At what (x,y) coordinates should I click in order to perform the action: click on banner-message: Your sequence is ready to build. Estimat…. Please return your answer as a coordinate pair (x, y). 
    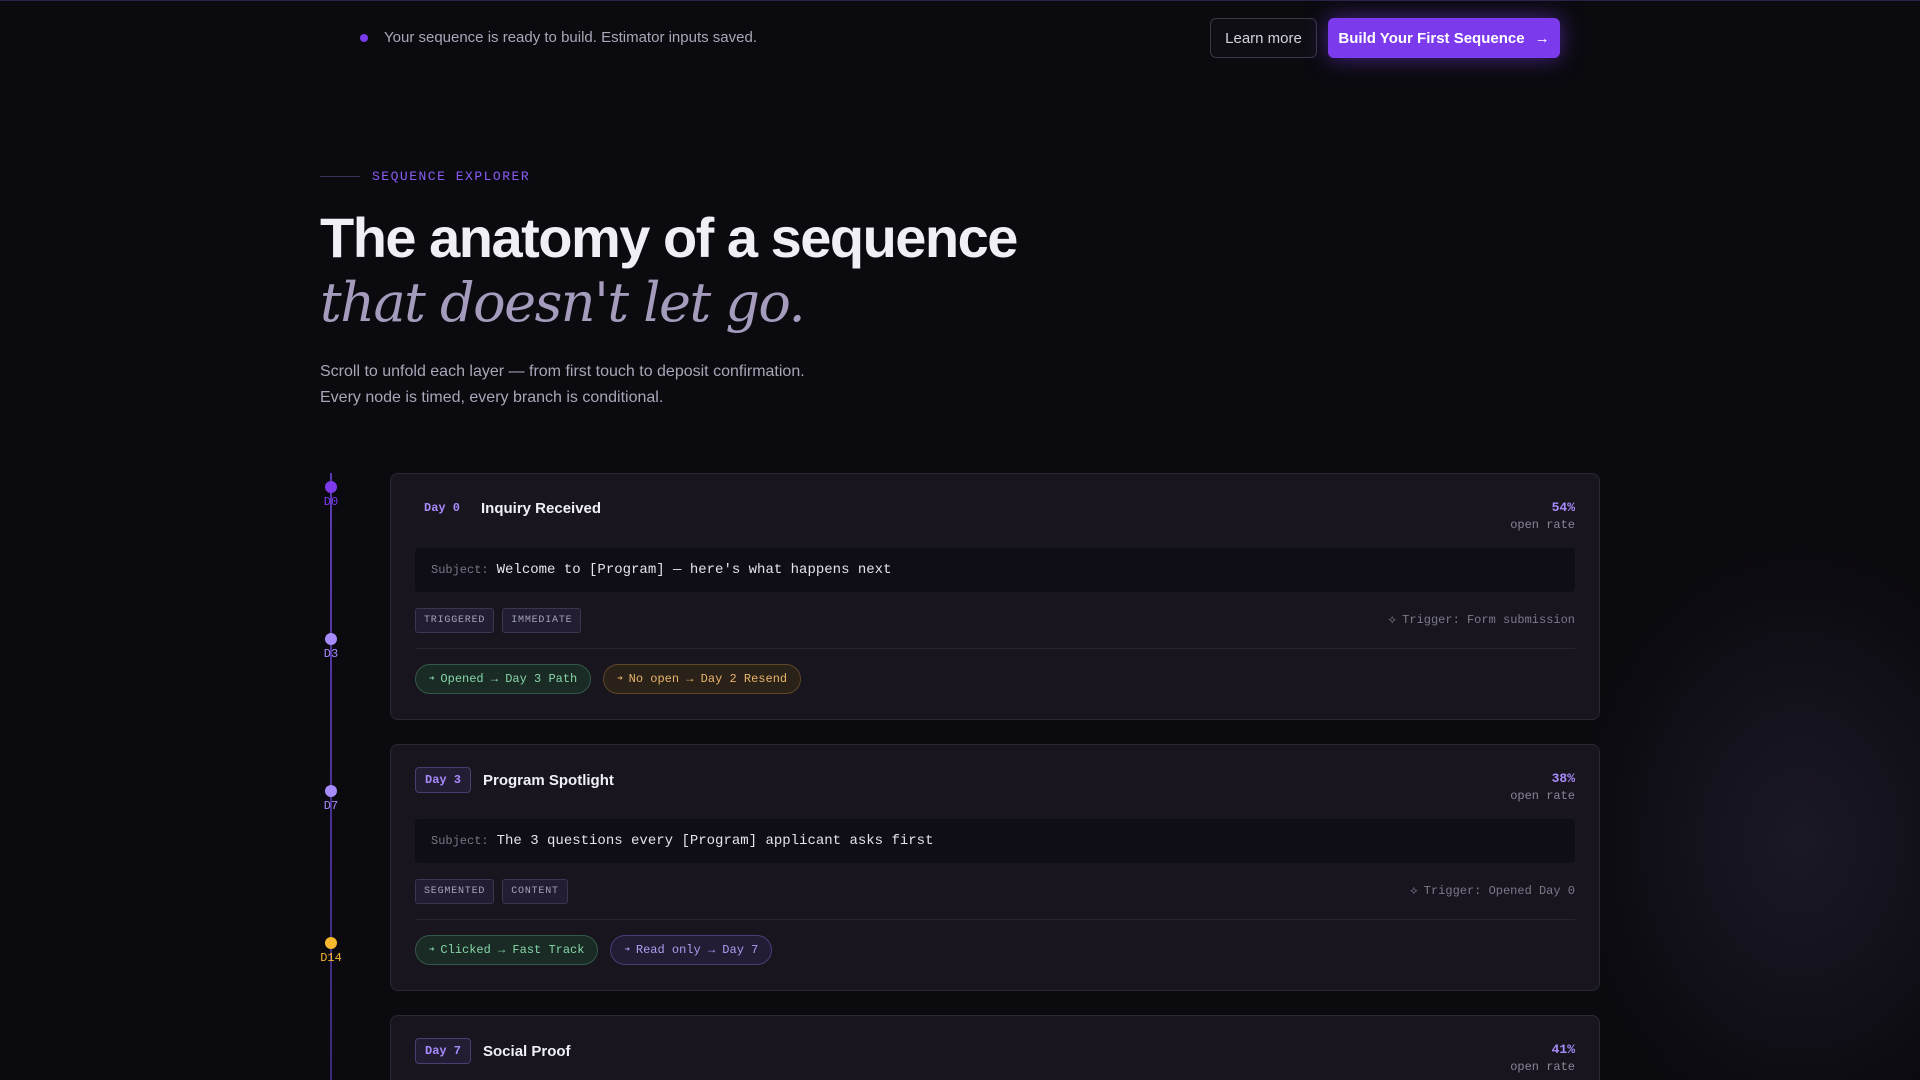
    Looking at the image, I should click on (570, 37).